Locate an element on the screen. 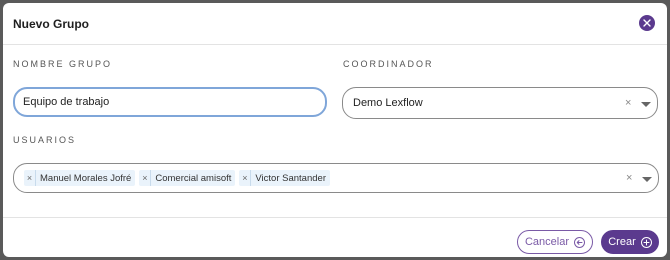 This screenshot has width=670, height=260. create-button: Crear is located at coordinates (630, 242).